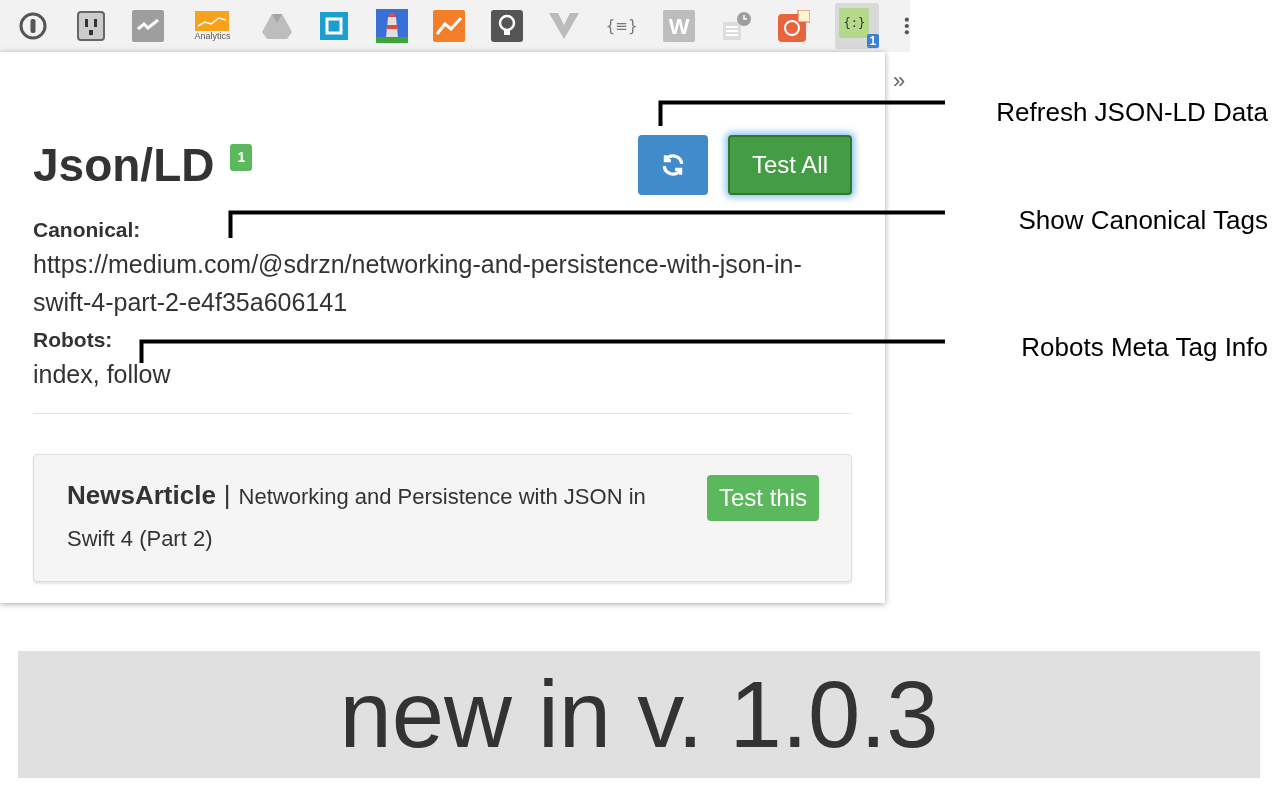 This screenshot has width=1280, height=800. Describe the element at coordinates (124, 165) in the screenshot. I see `popup-title: Json/LD` at that location.